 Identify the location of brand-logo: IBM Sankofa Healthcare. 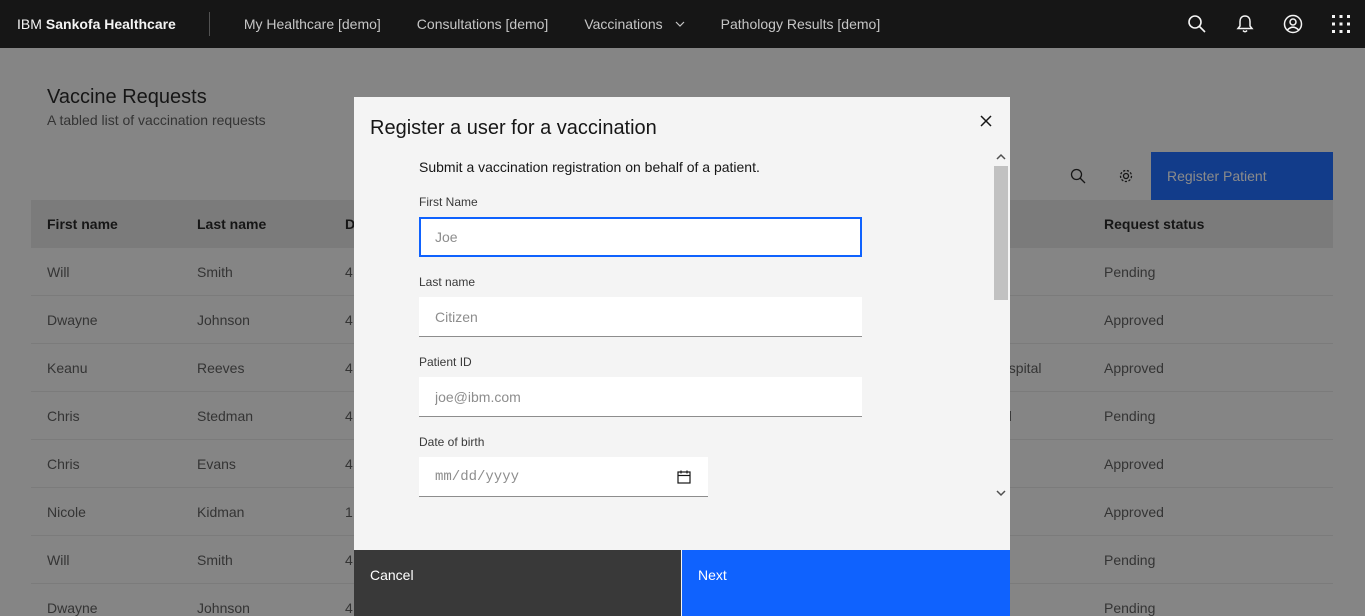
(96, 24).